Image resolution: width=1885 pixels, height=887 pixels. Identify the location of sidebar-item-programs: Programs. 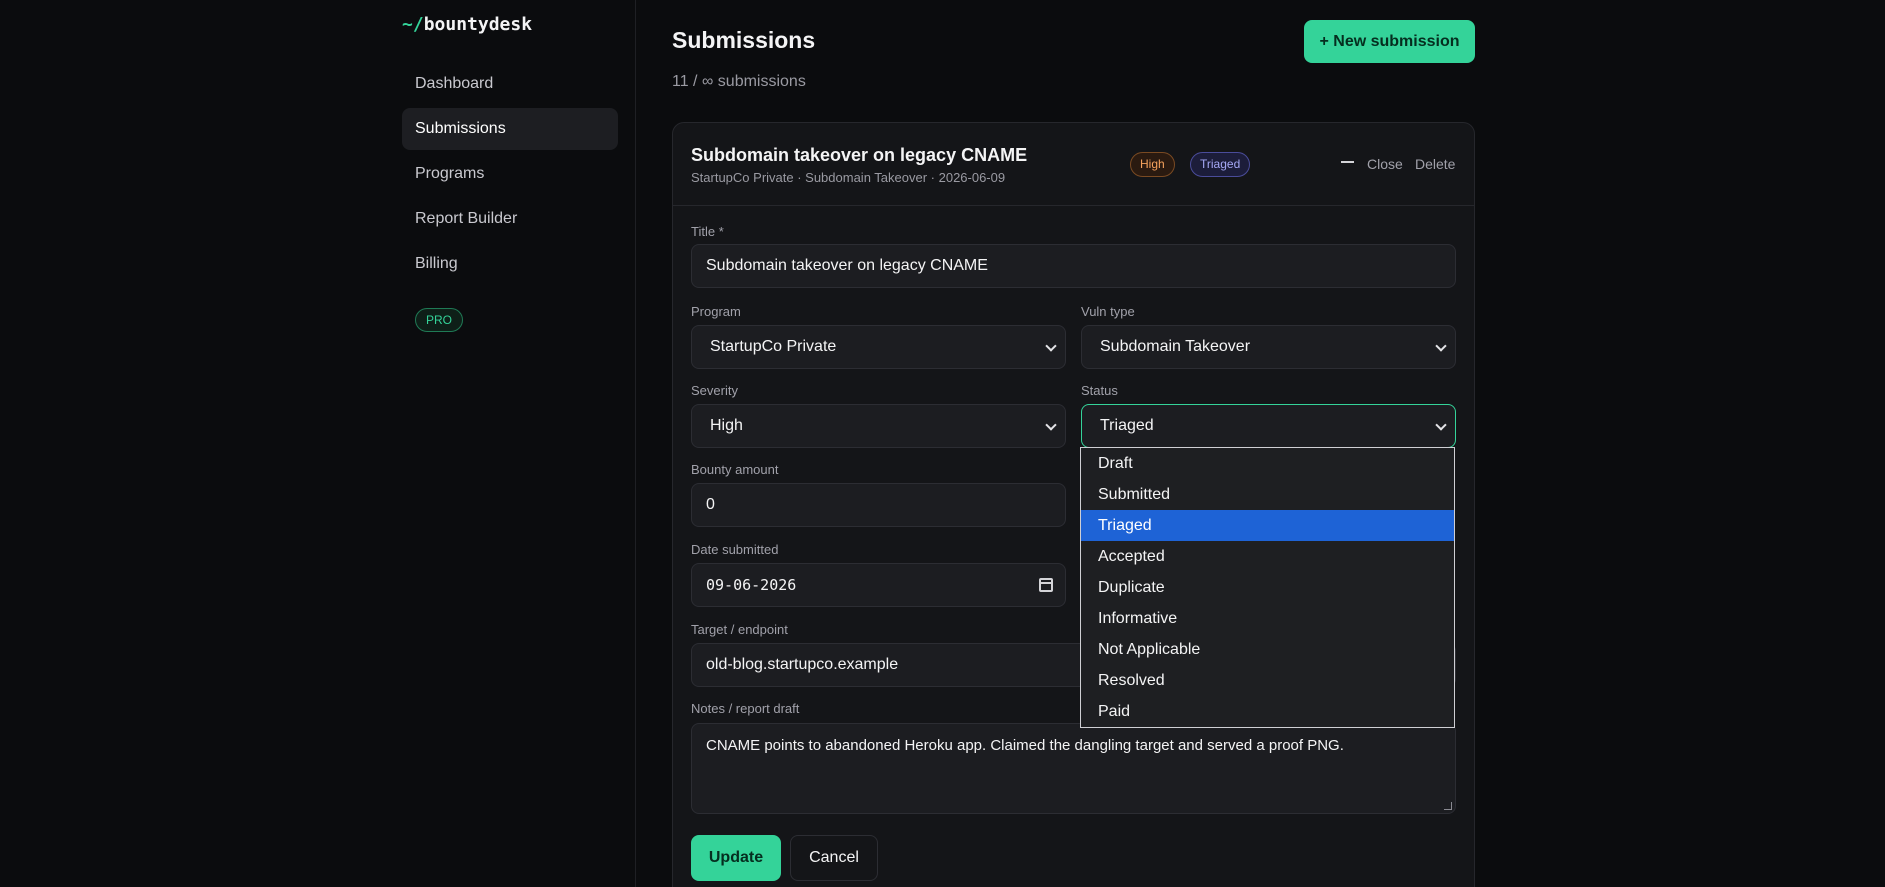
(510, 174).